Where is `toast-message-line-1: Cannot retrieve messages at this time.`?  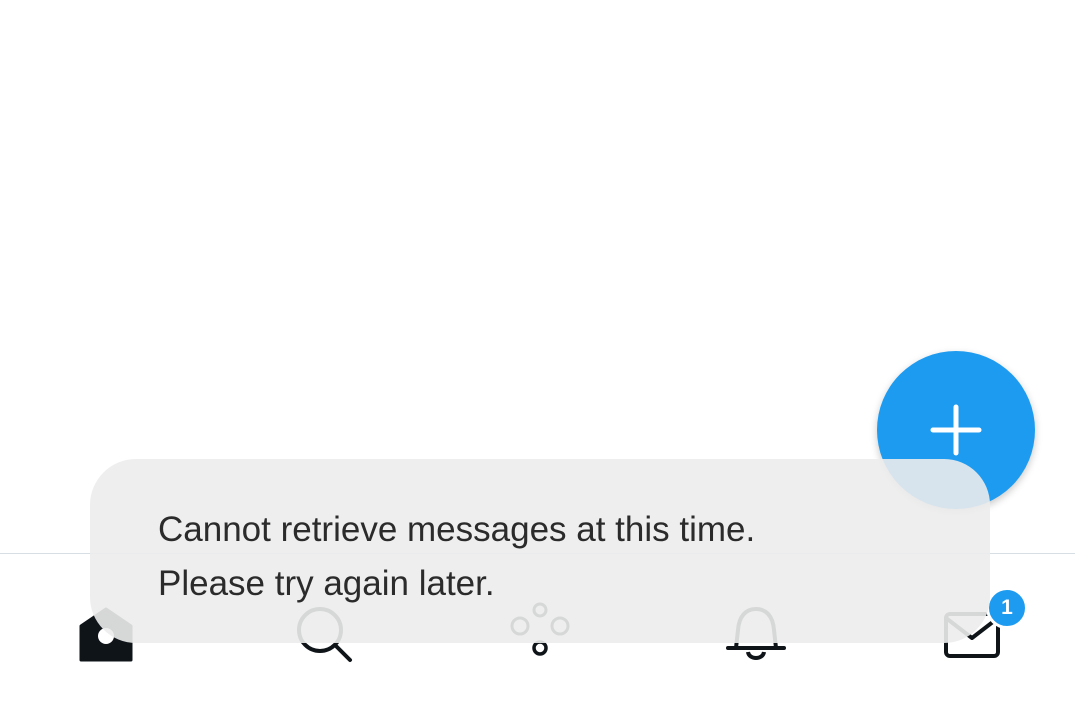
toast-message-line-1: Cannot retrieve messages at this time. is located at coordinates (457, 529).